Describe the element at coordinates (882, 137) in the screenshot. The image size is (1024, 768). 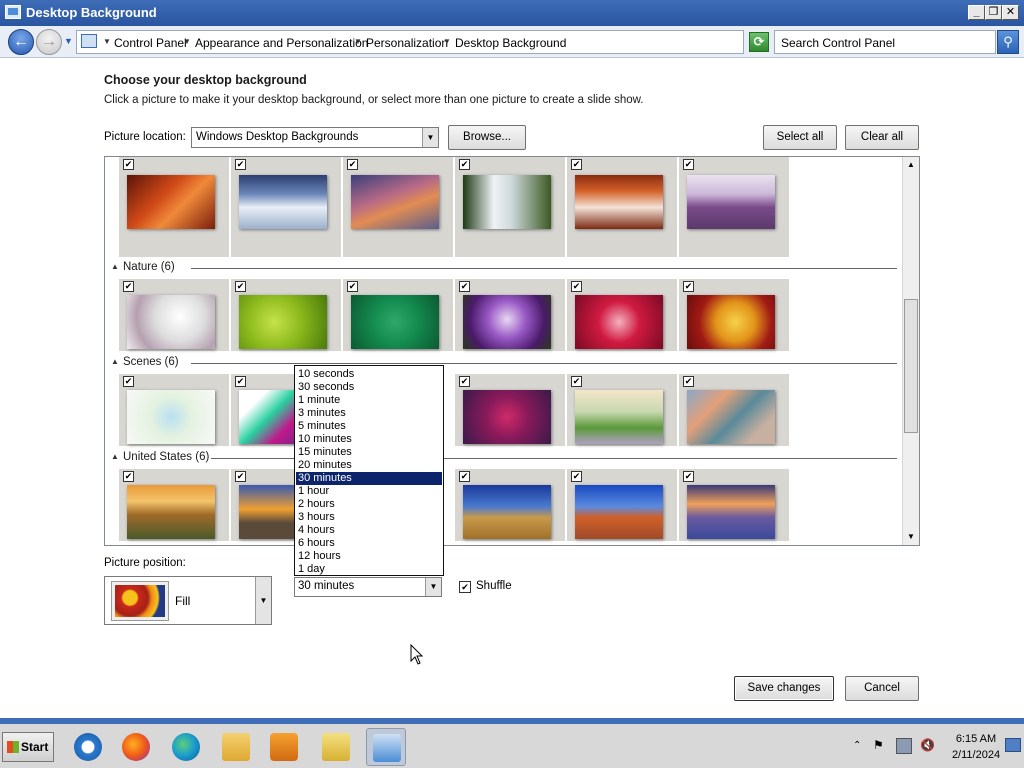
I see `clear-all-button: Clear all` at that location.